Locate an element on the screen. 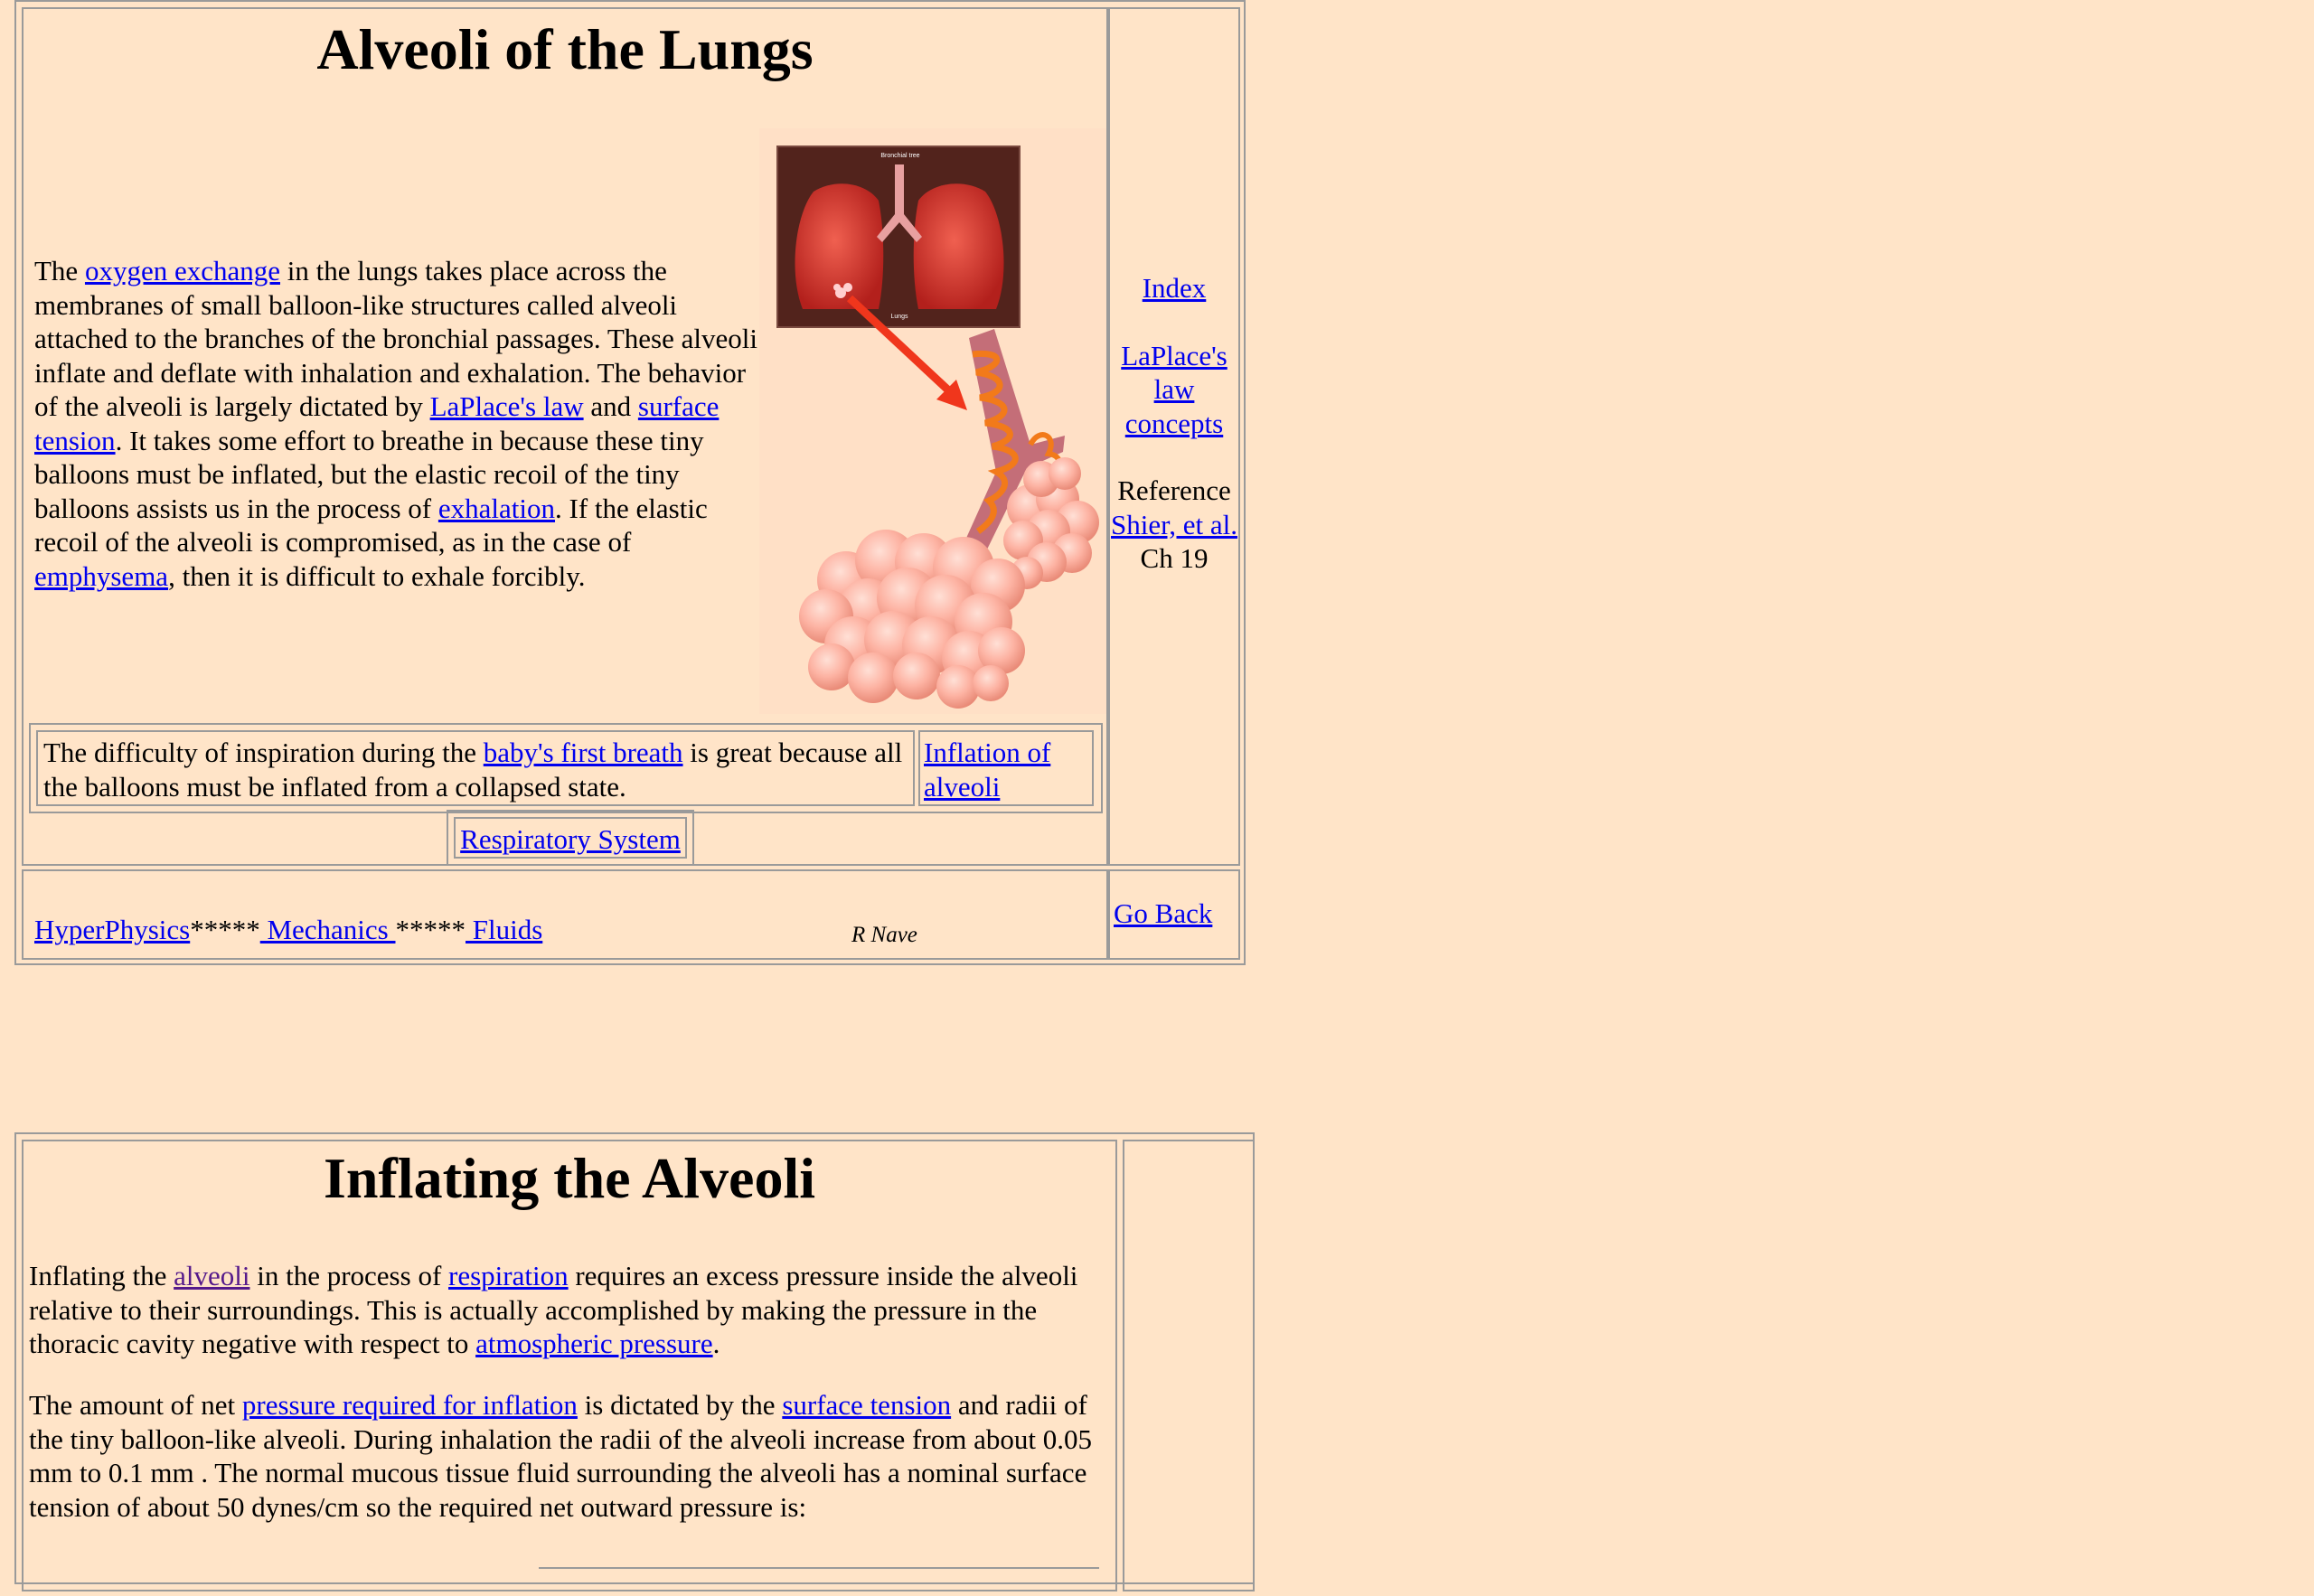 The width and height of the screenshot is (2314, 1596). intro-text: The is located at coordinates (59, 270).